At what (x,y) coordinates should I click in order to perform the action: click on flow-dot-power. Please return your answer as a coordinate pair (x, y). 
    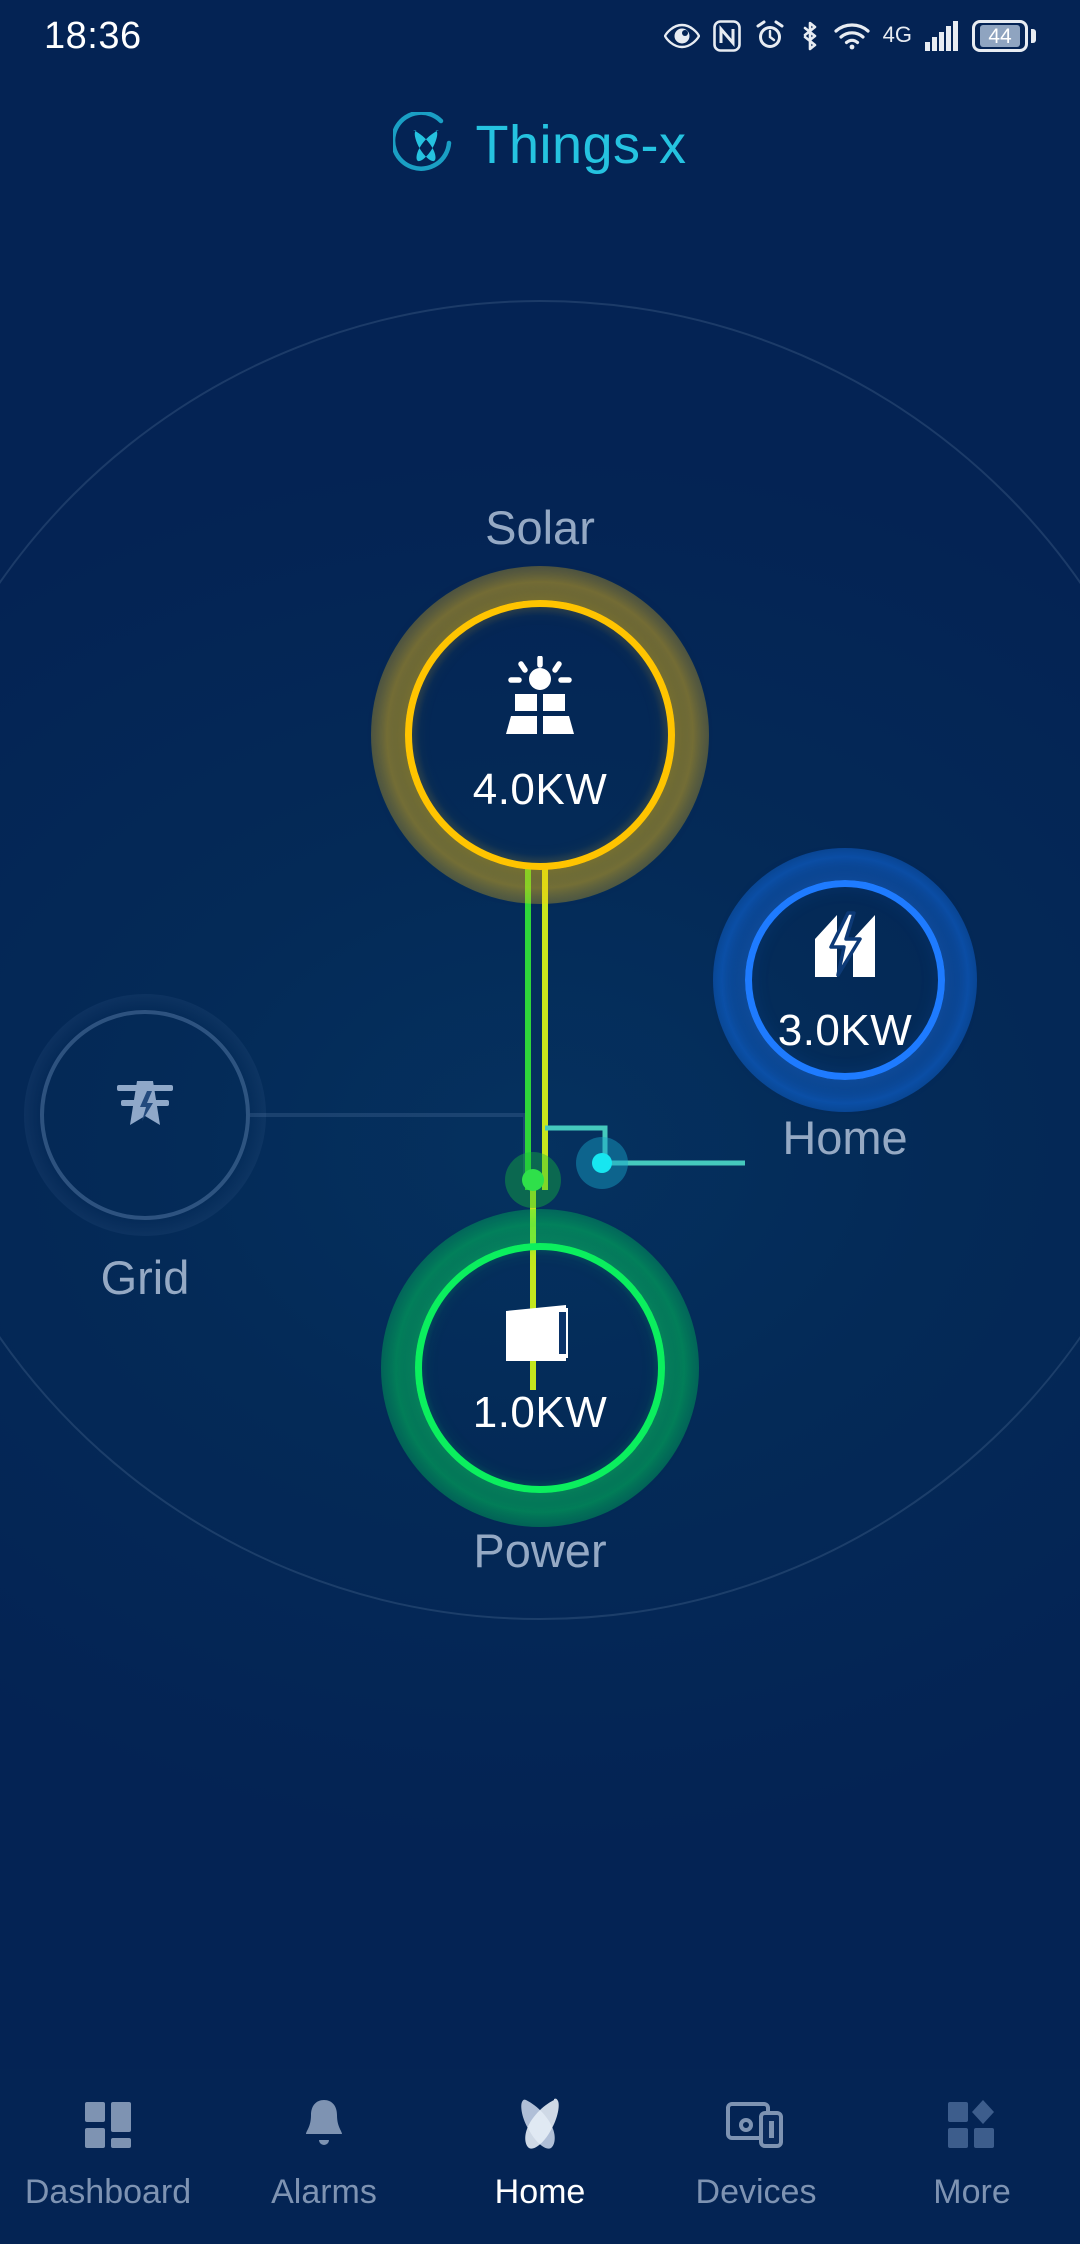
    Looking at the image, I should click on (533, 1180).